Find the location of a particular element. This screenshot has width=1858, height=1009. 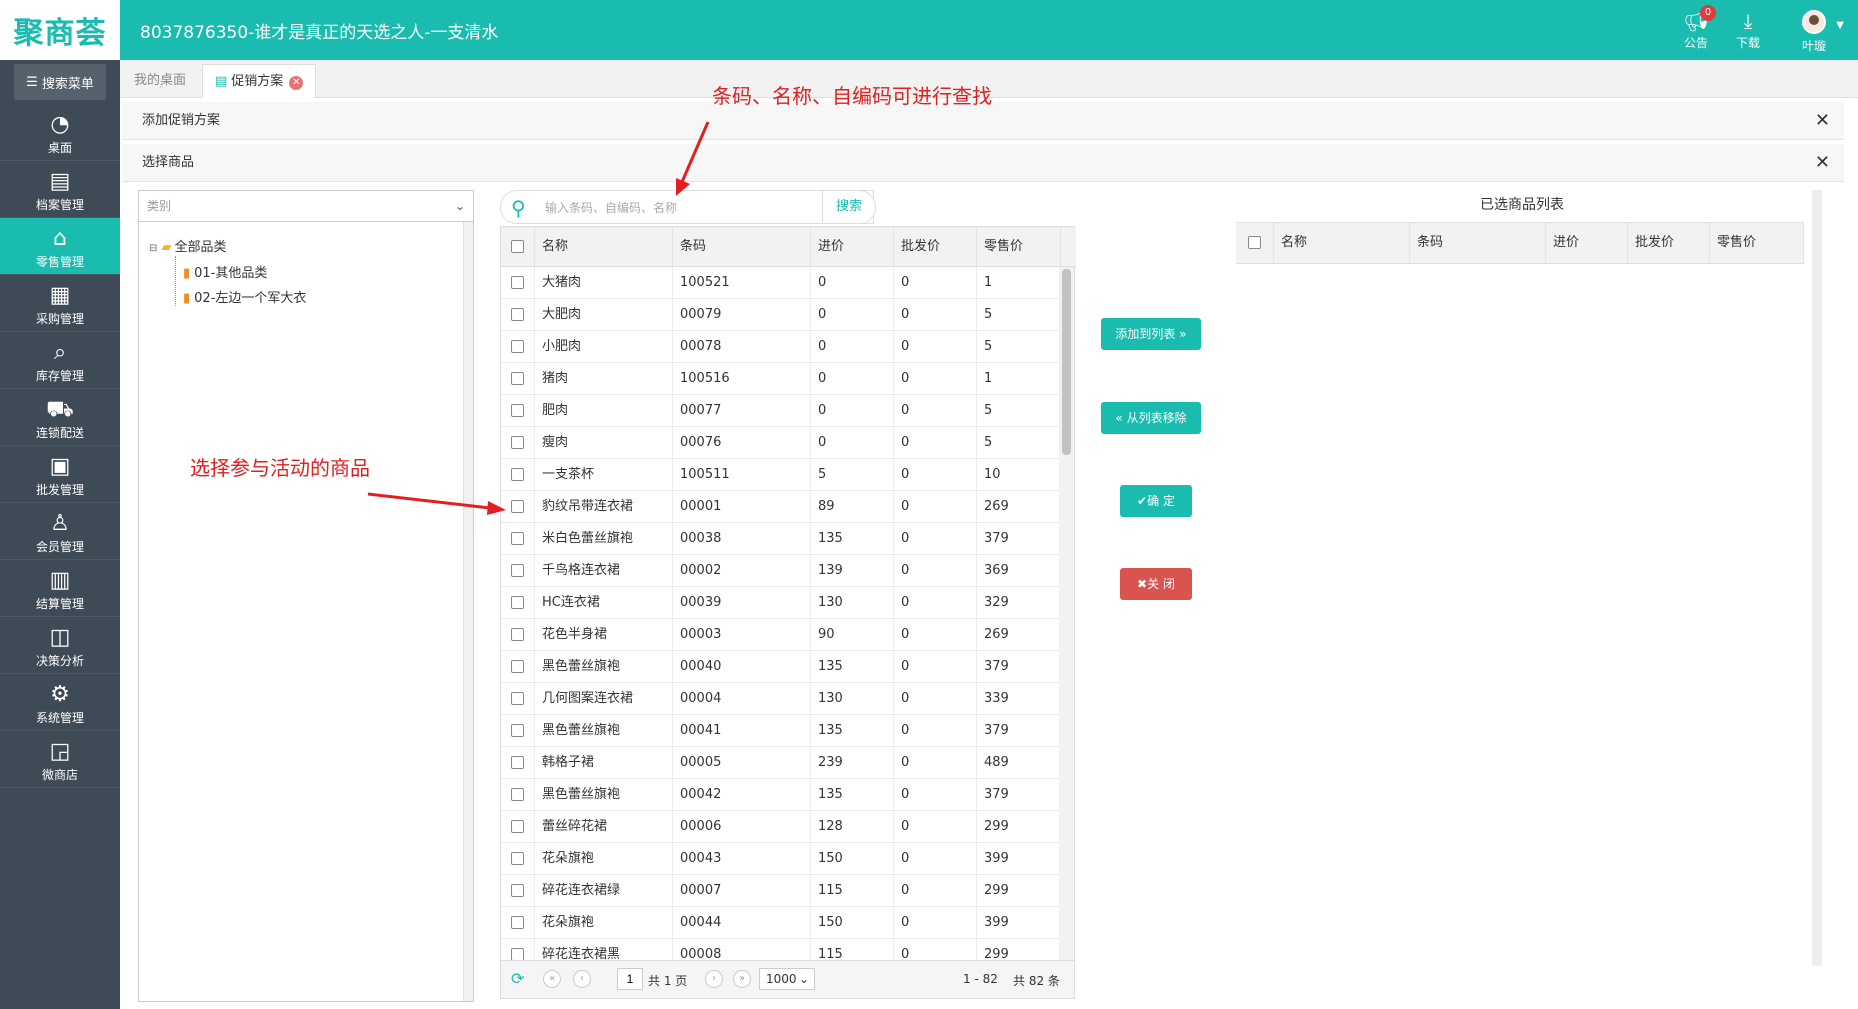

refresh-icon: ⟳ is located at coordinates (517, 978).